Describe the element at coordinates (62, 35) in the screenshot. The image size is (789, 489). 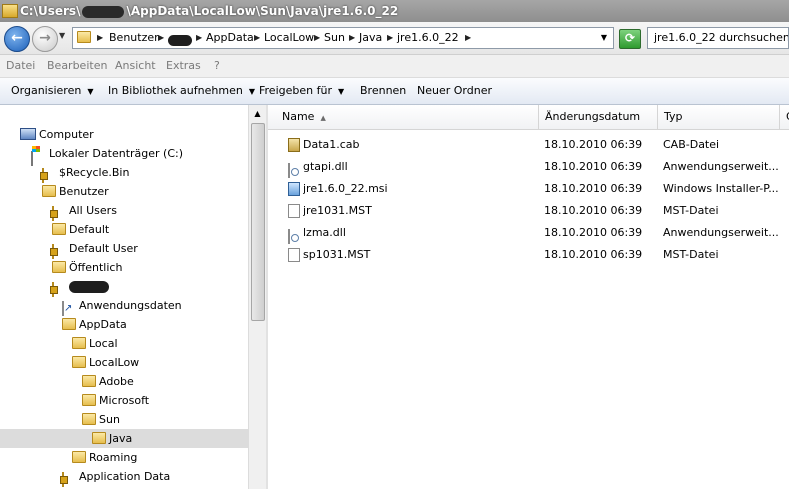
I see `recent-pages-dropdown: ▼` at that location.